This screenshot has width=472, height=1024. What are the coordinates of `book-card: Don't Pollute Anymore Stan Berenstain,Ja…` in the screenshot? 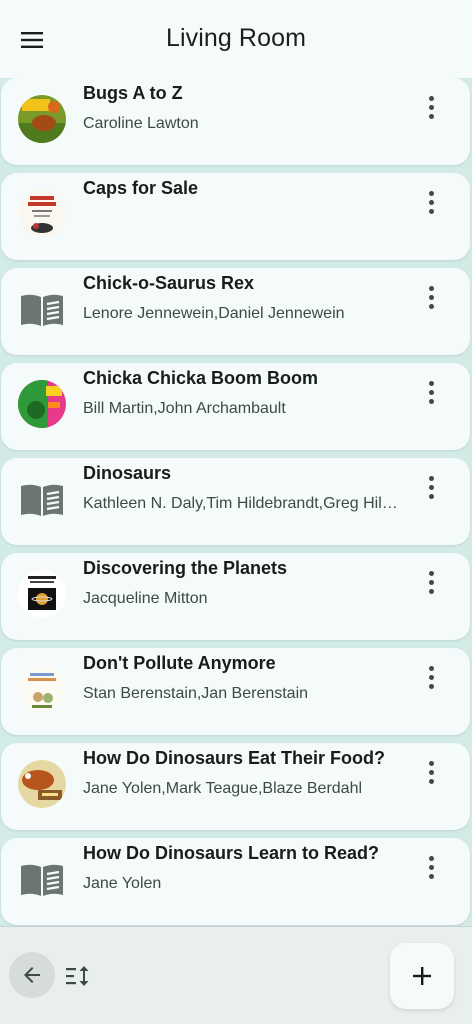 It's located at (235, 691).